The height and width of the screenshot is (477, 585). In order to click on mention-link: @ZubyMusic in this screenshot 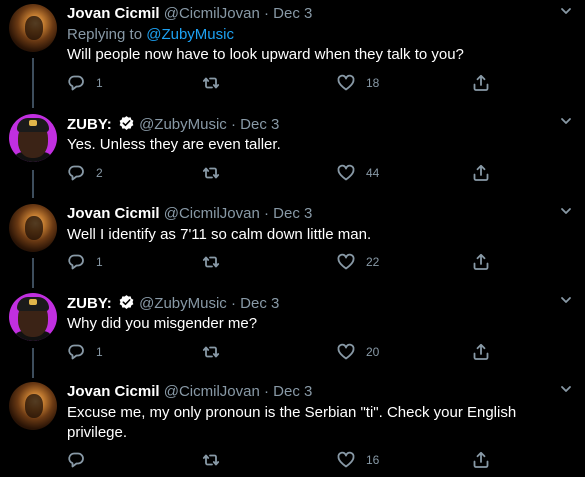, I will do `click(190, 34)`.